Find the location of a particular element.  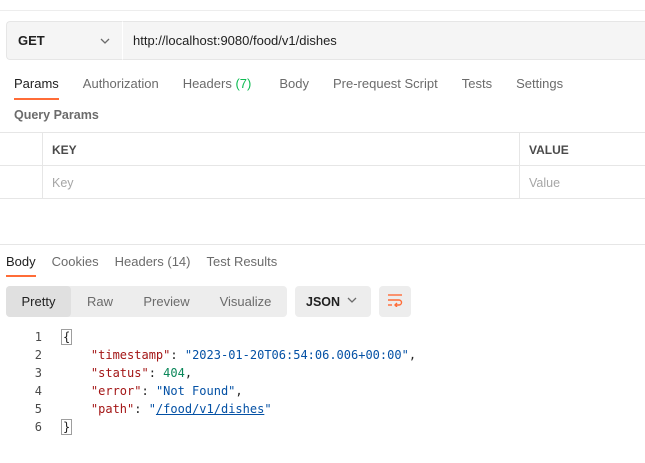

tab-response-body: Body is located at coordinates (21, 264).